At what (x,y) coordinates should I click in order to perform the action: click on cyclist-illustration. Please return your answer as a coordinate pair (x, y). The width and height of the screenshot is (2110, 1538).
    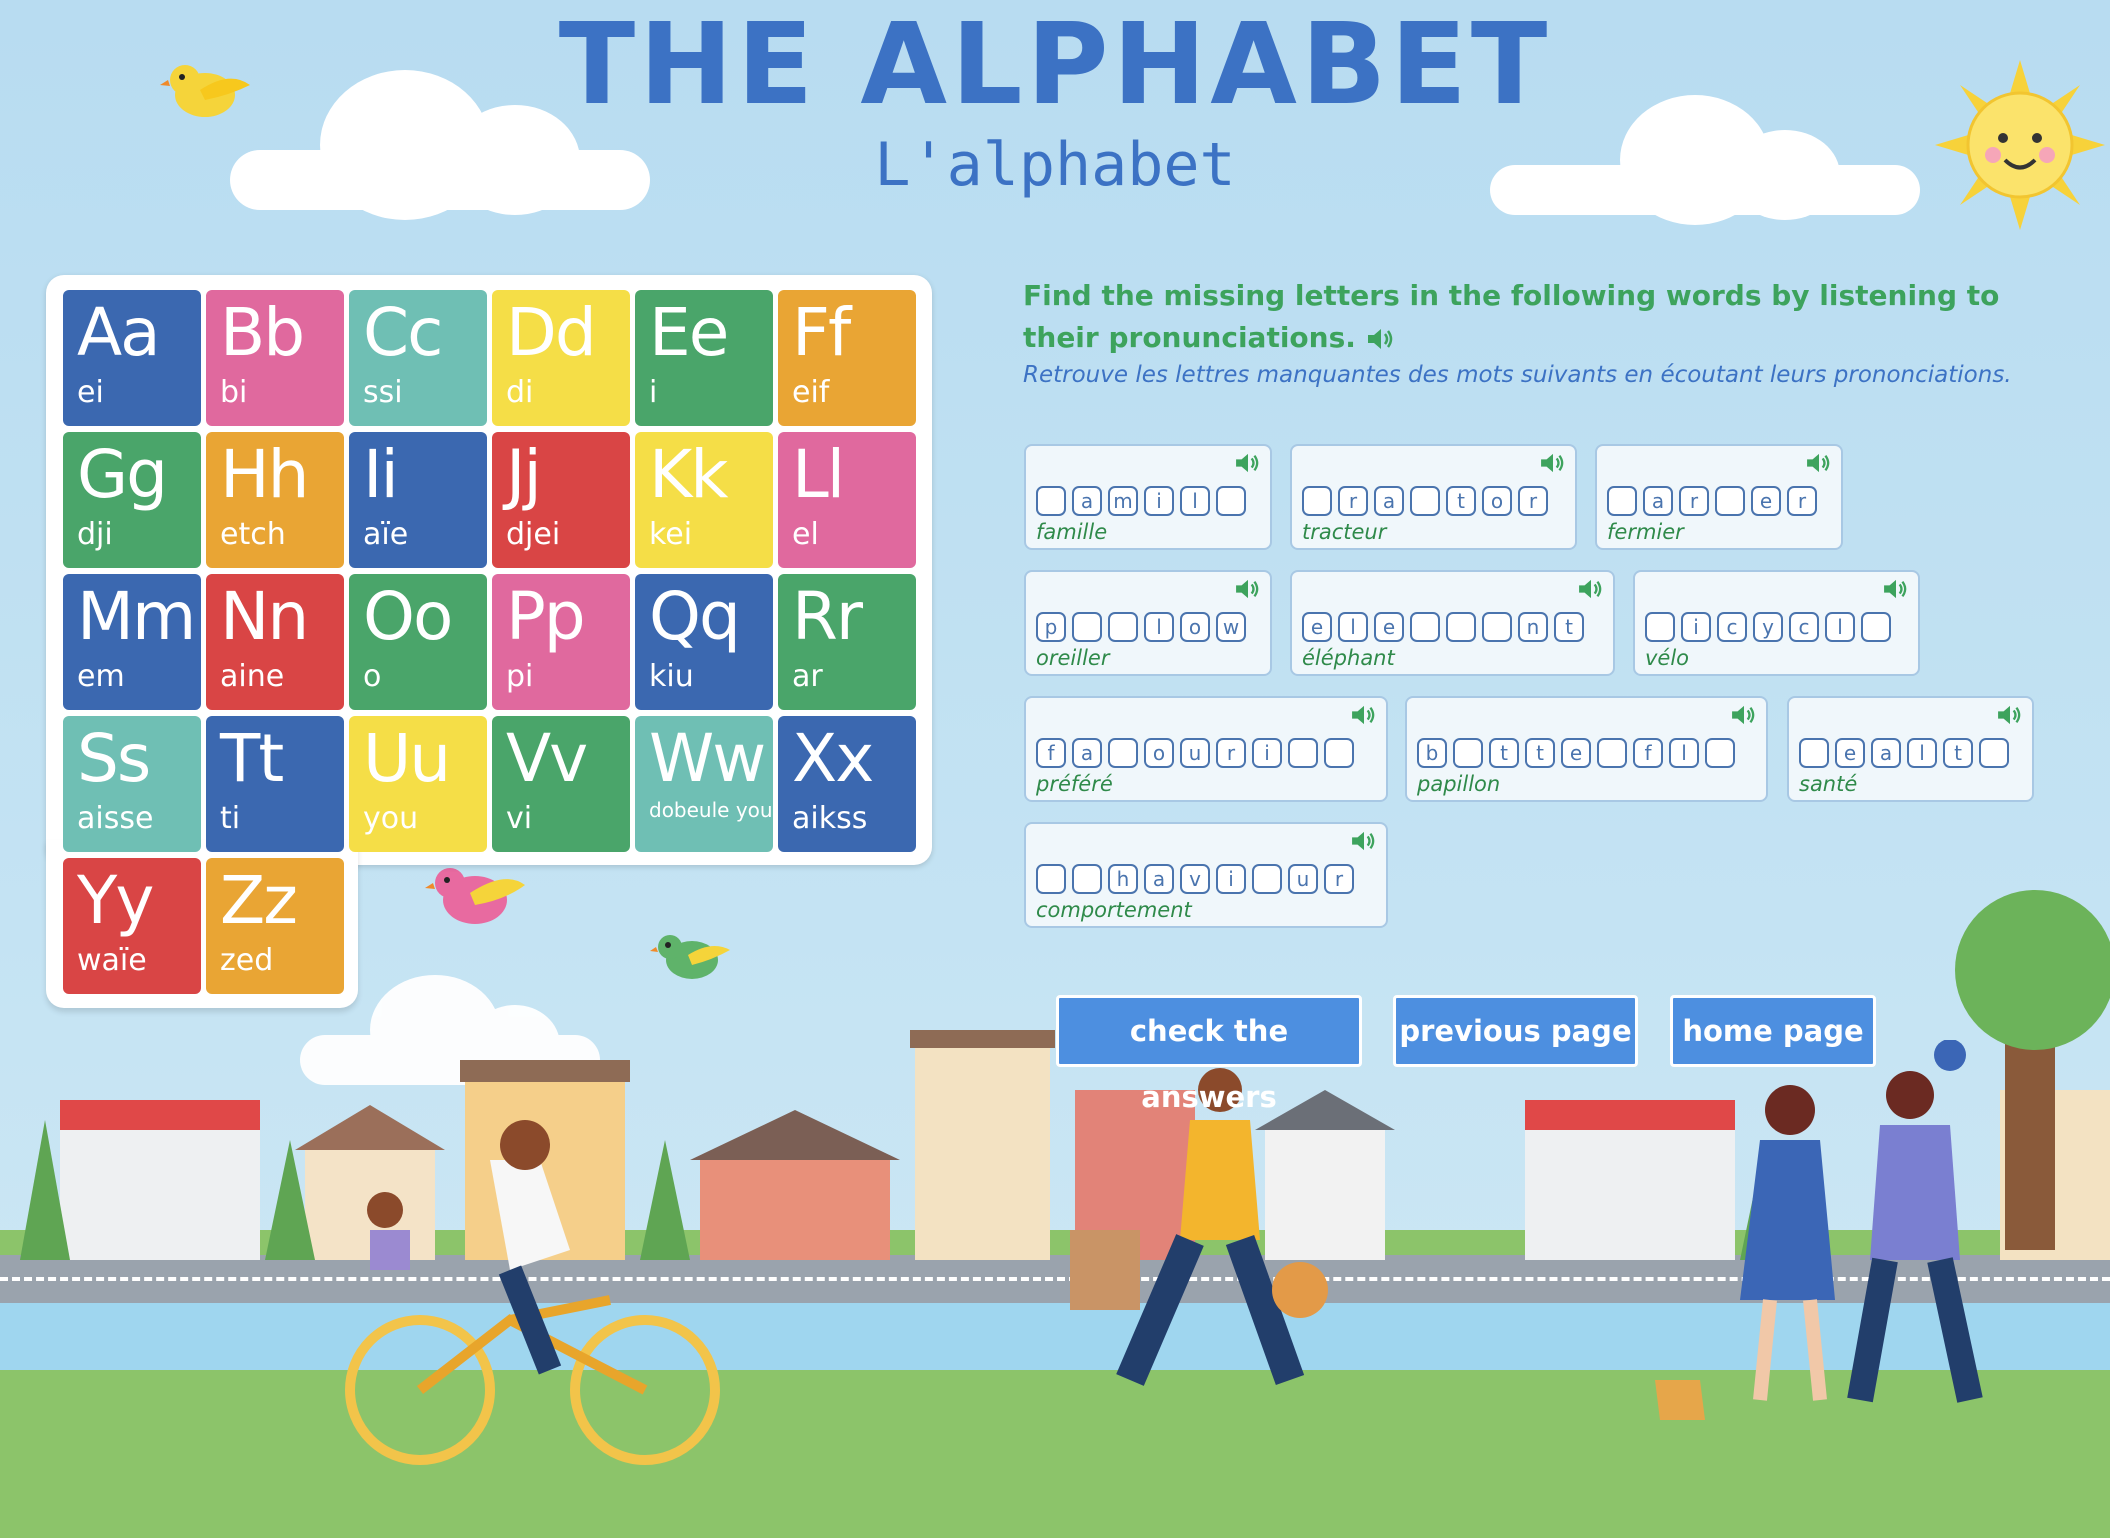
    Looking at the image, I should click on (532, 1292).